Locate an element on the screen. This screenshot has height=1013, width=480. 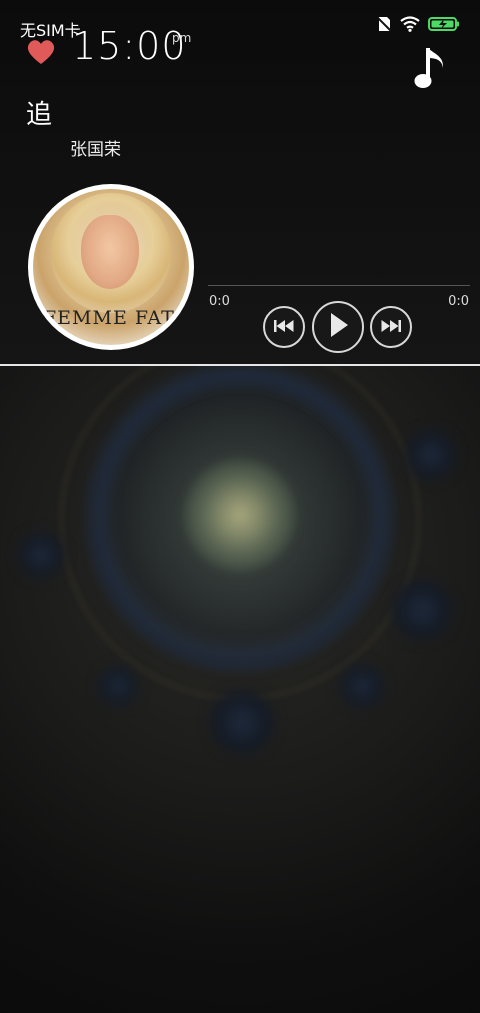
skip-previous-icon is located at coordinates (284, 327).